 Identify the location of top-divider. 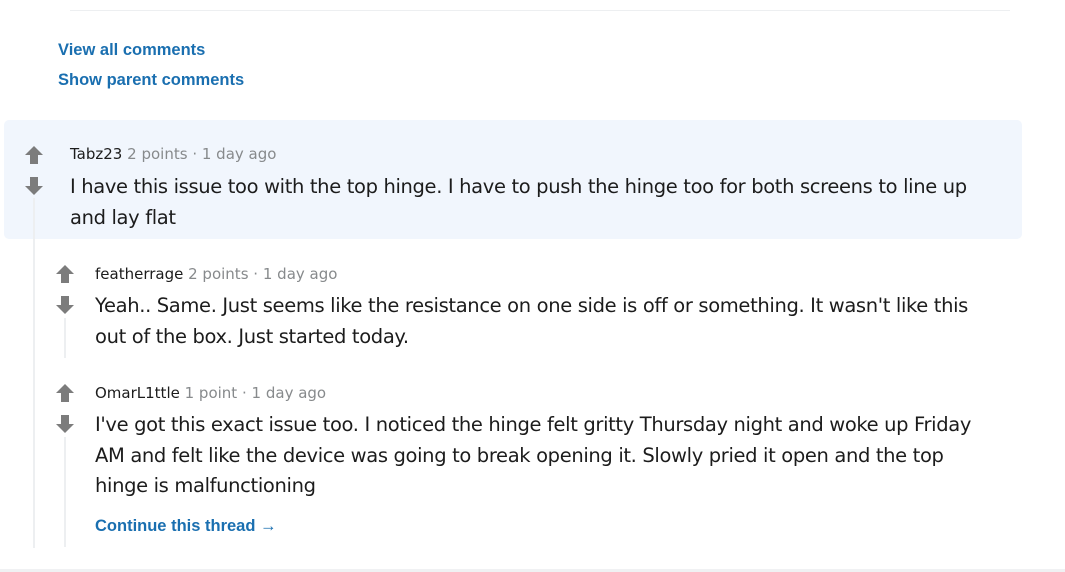
(540, 10).